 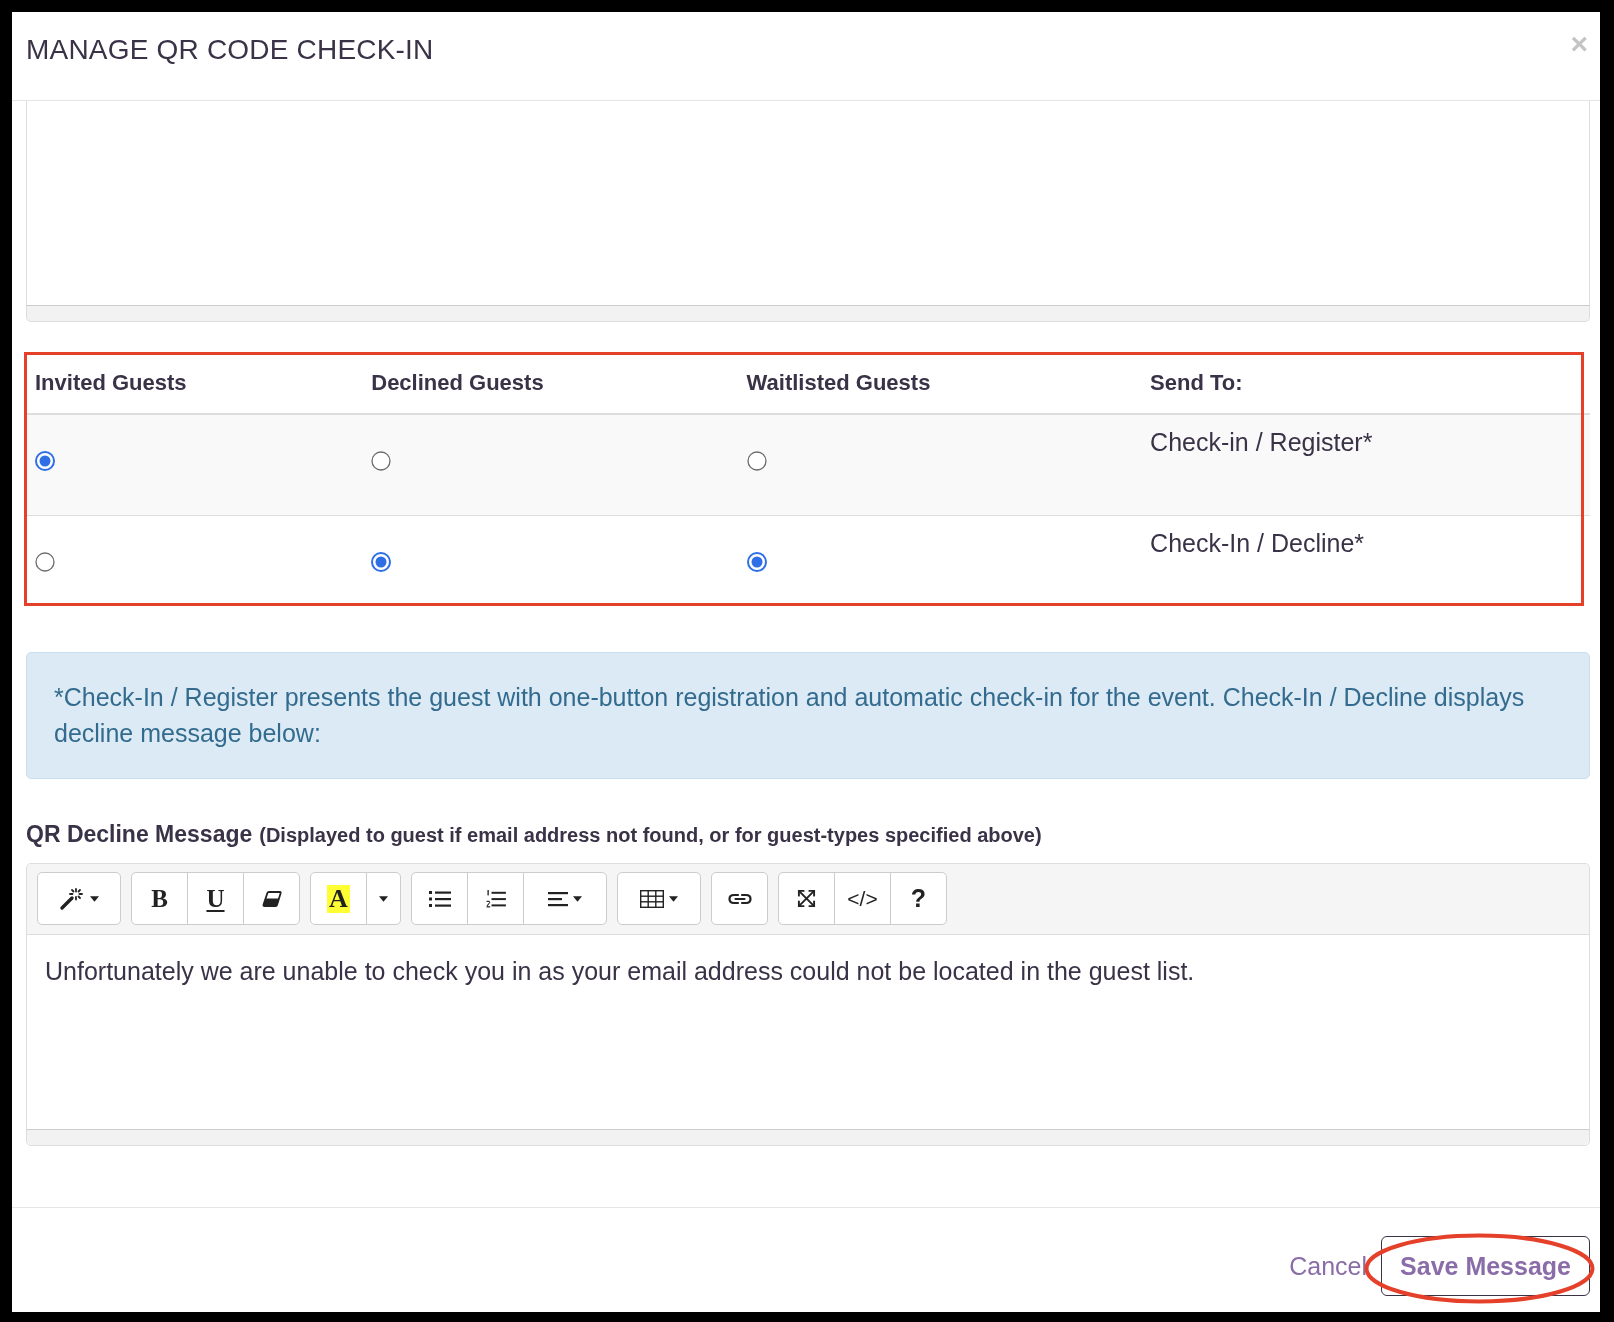 What do you see at coordinates (838, 382) in the screenshot?
I see `column-header: Waitlisted Guests` at bounding box center [838, 382].